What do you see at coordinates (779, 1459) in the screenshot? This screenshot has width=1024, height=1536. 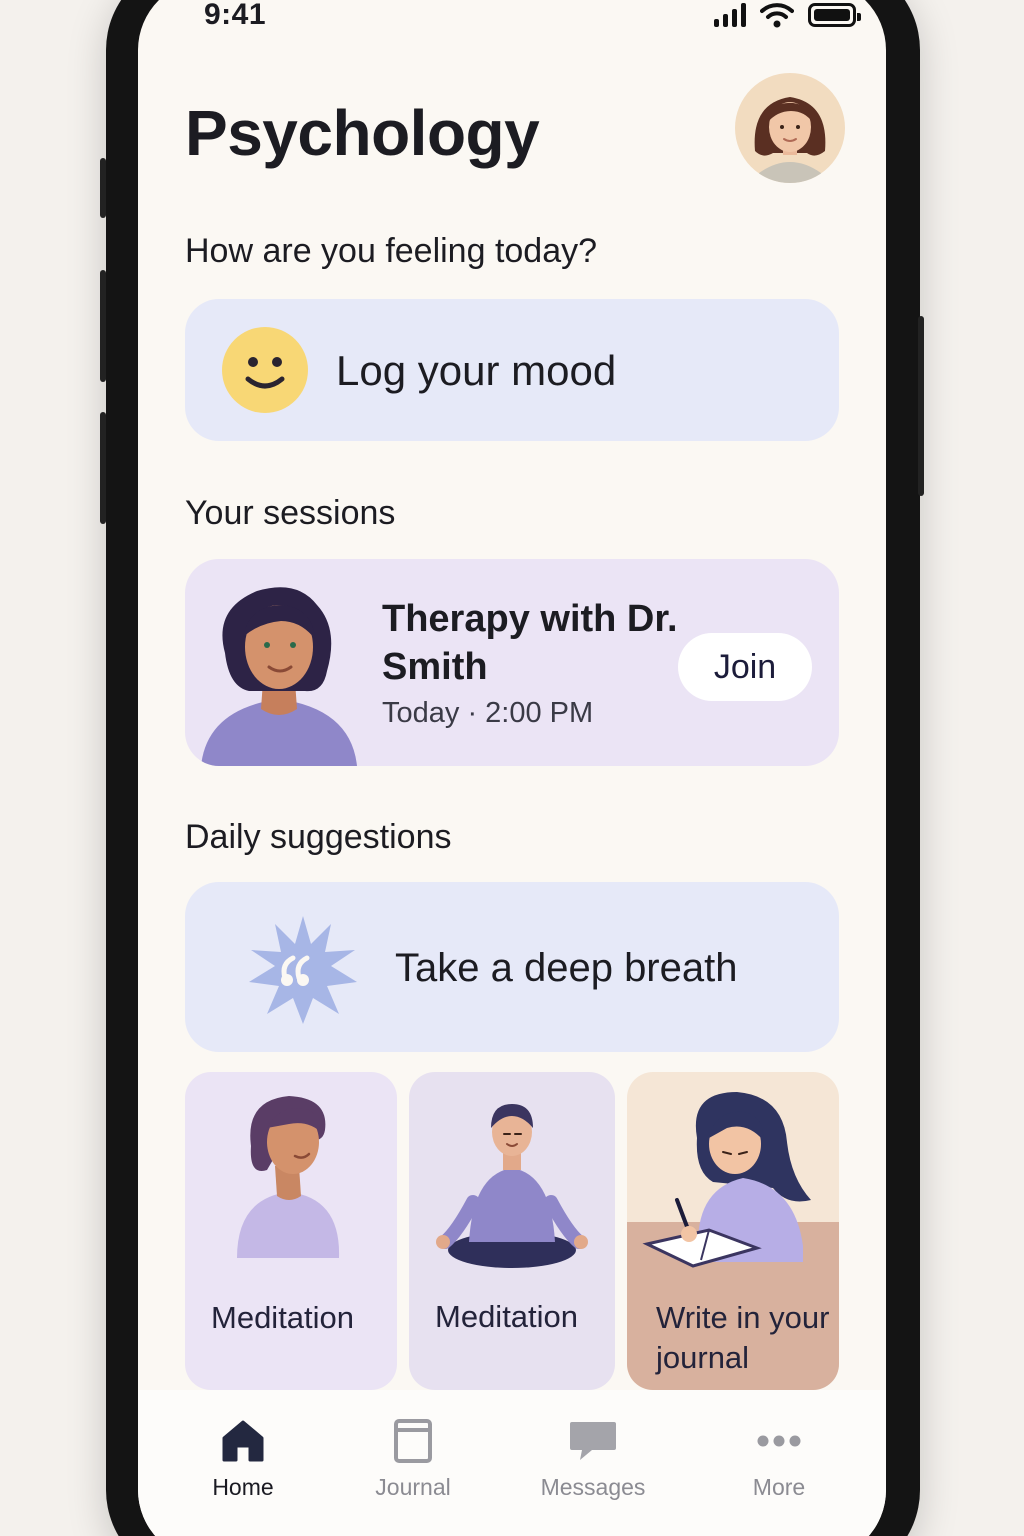 I see `tab-more: More` at bounding box center [779, 1459].